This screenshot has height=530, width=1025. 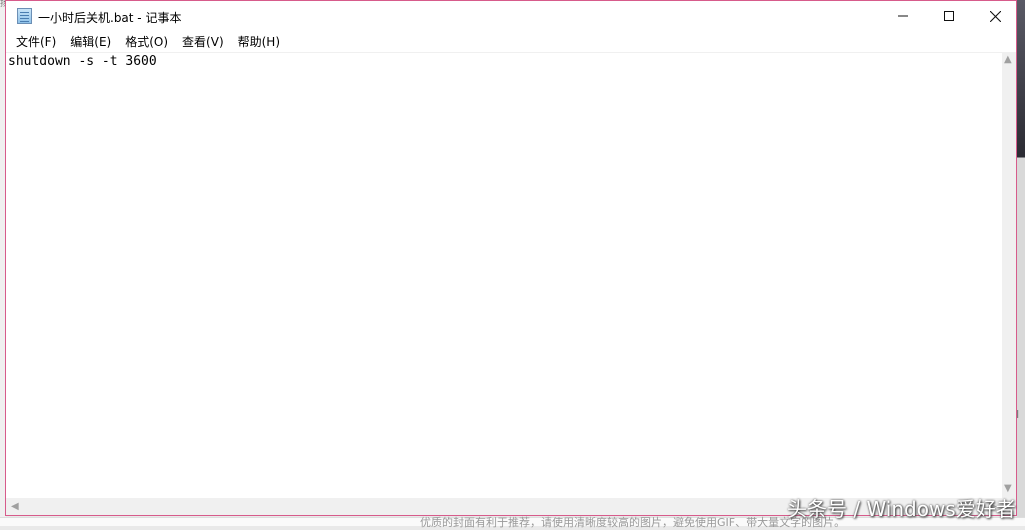 I want to click on background-right-strip, so click(x=1021, y=262).